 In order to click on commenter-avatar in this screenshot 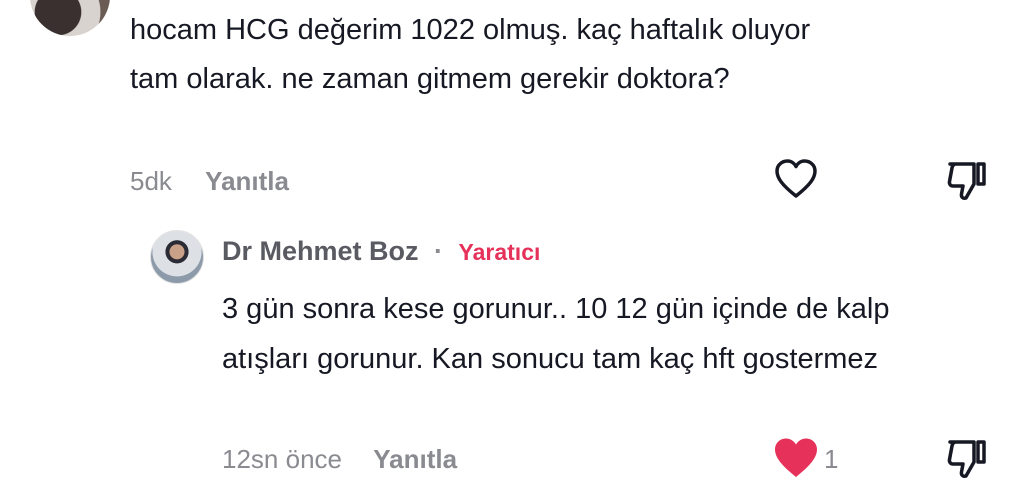, I will do `click(70, 18)`.